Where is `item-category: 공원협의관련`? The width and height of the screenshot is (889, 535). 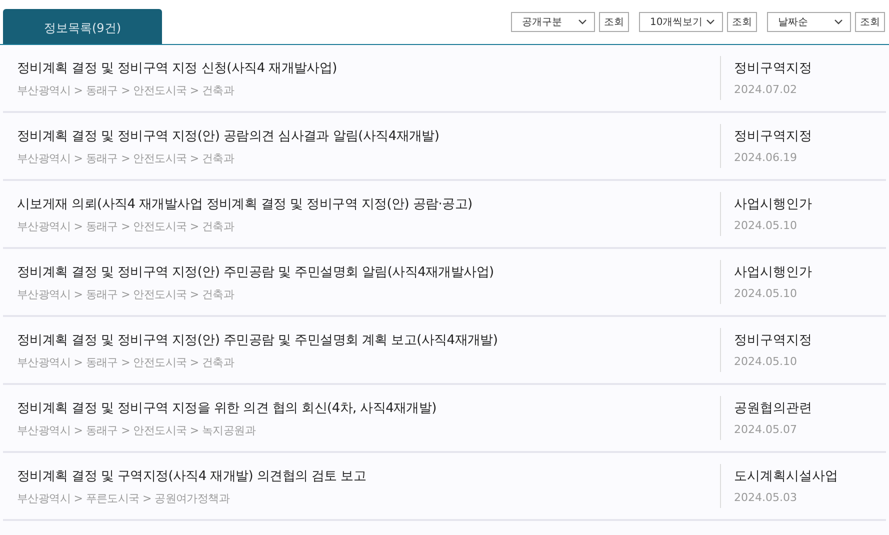
item-category: 공원협의관련 is located at coordinates (773, 408).